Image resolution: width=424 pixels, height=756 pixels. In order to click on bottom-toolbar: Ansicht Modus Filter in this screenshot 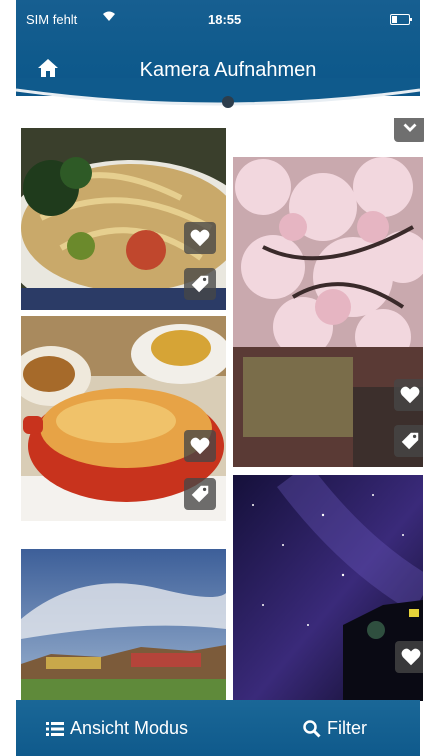, I will do `click(218, 728)`.